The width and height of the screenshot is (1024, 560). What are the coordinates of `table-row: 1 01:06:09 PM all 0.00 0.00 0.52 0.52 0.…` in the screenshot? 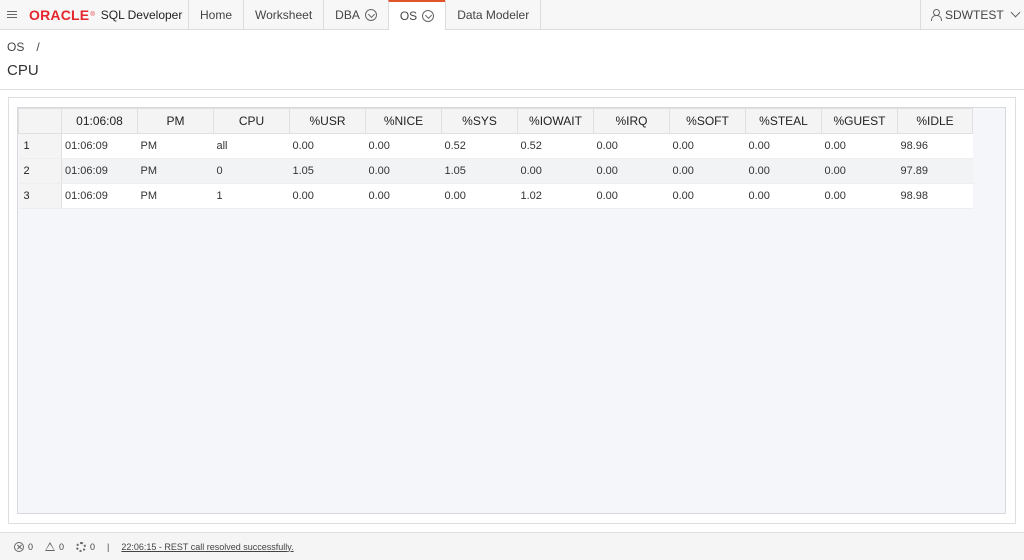 It's located at (495, 146).